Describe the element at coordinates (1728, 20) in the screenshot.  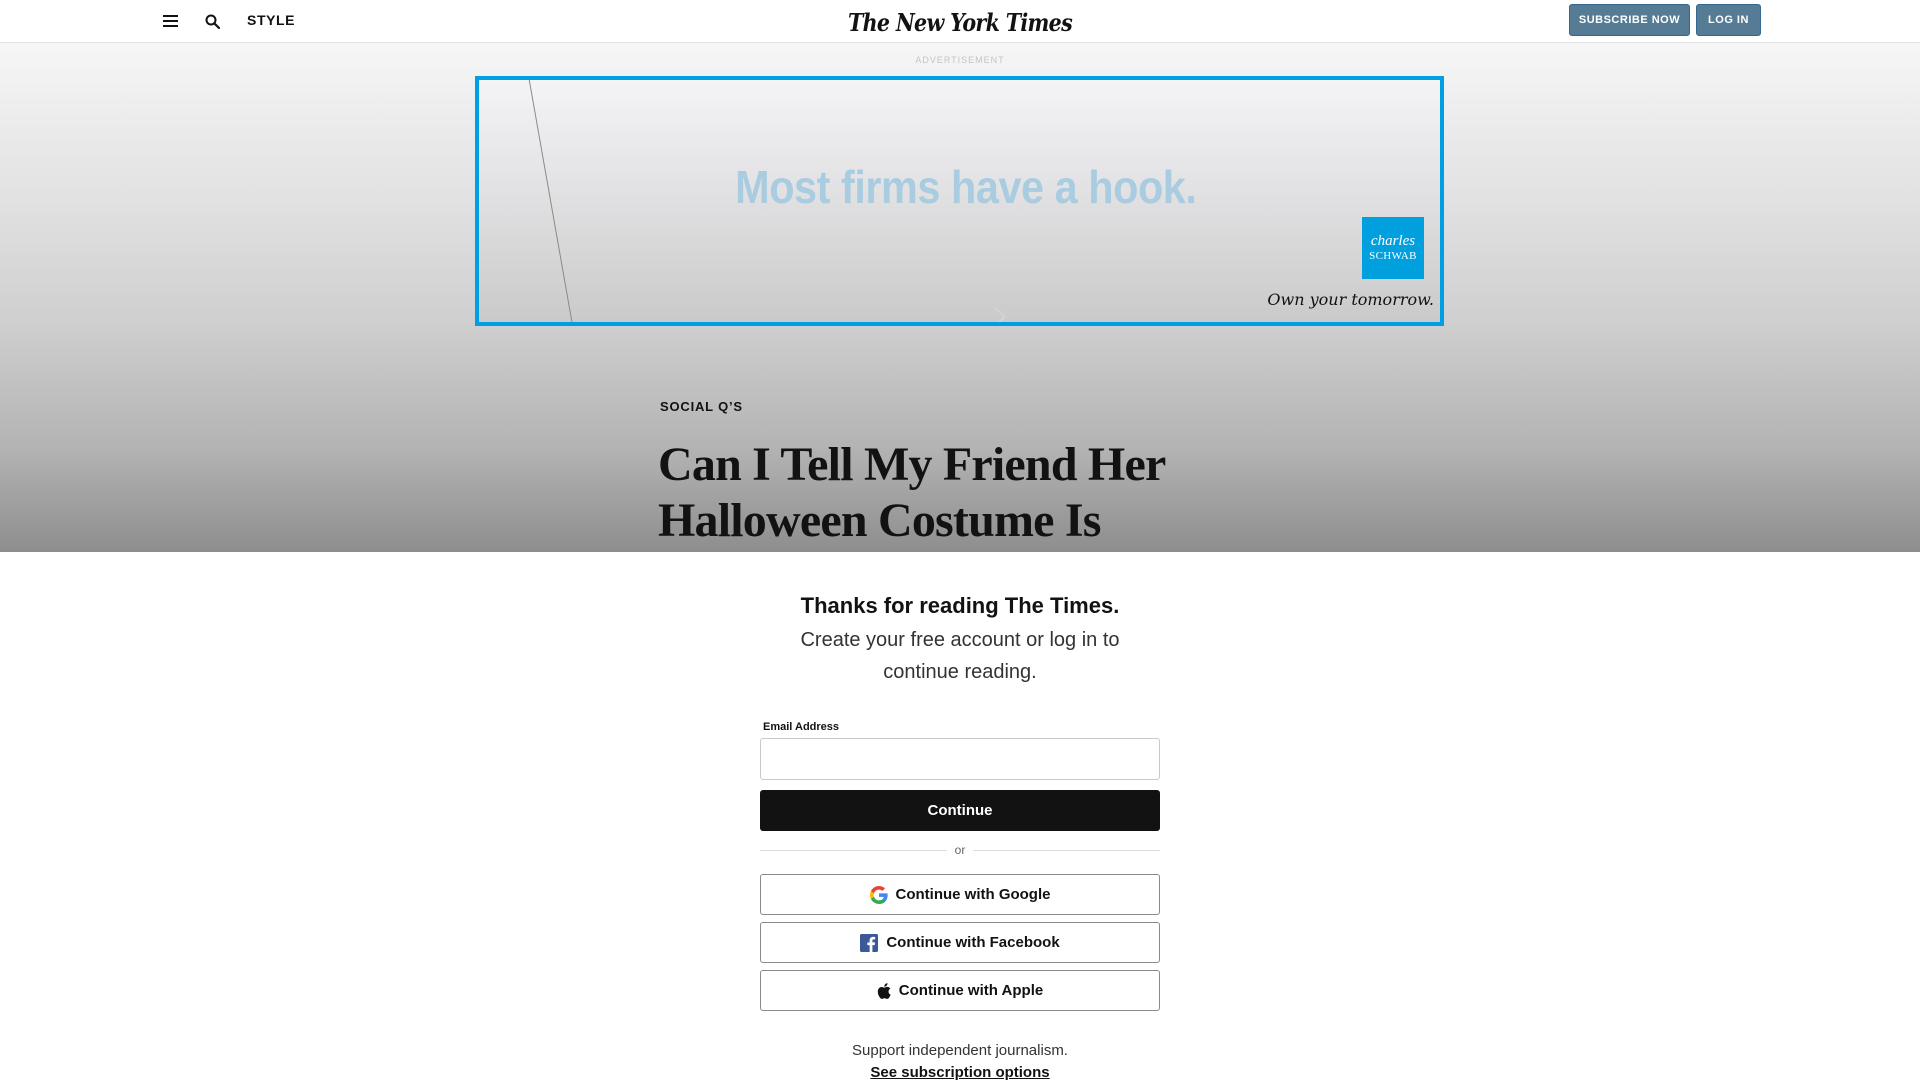
I see `log-in-button: LOG IN` at that location.